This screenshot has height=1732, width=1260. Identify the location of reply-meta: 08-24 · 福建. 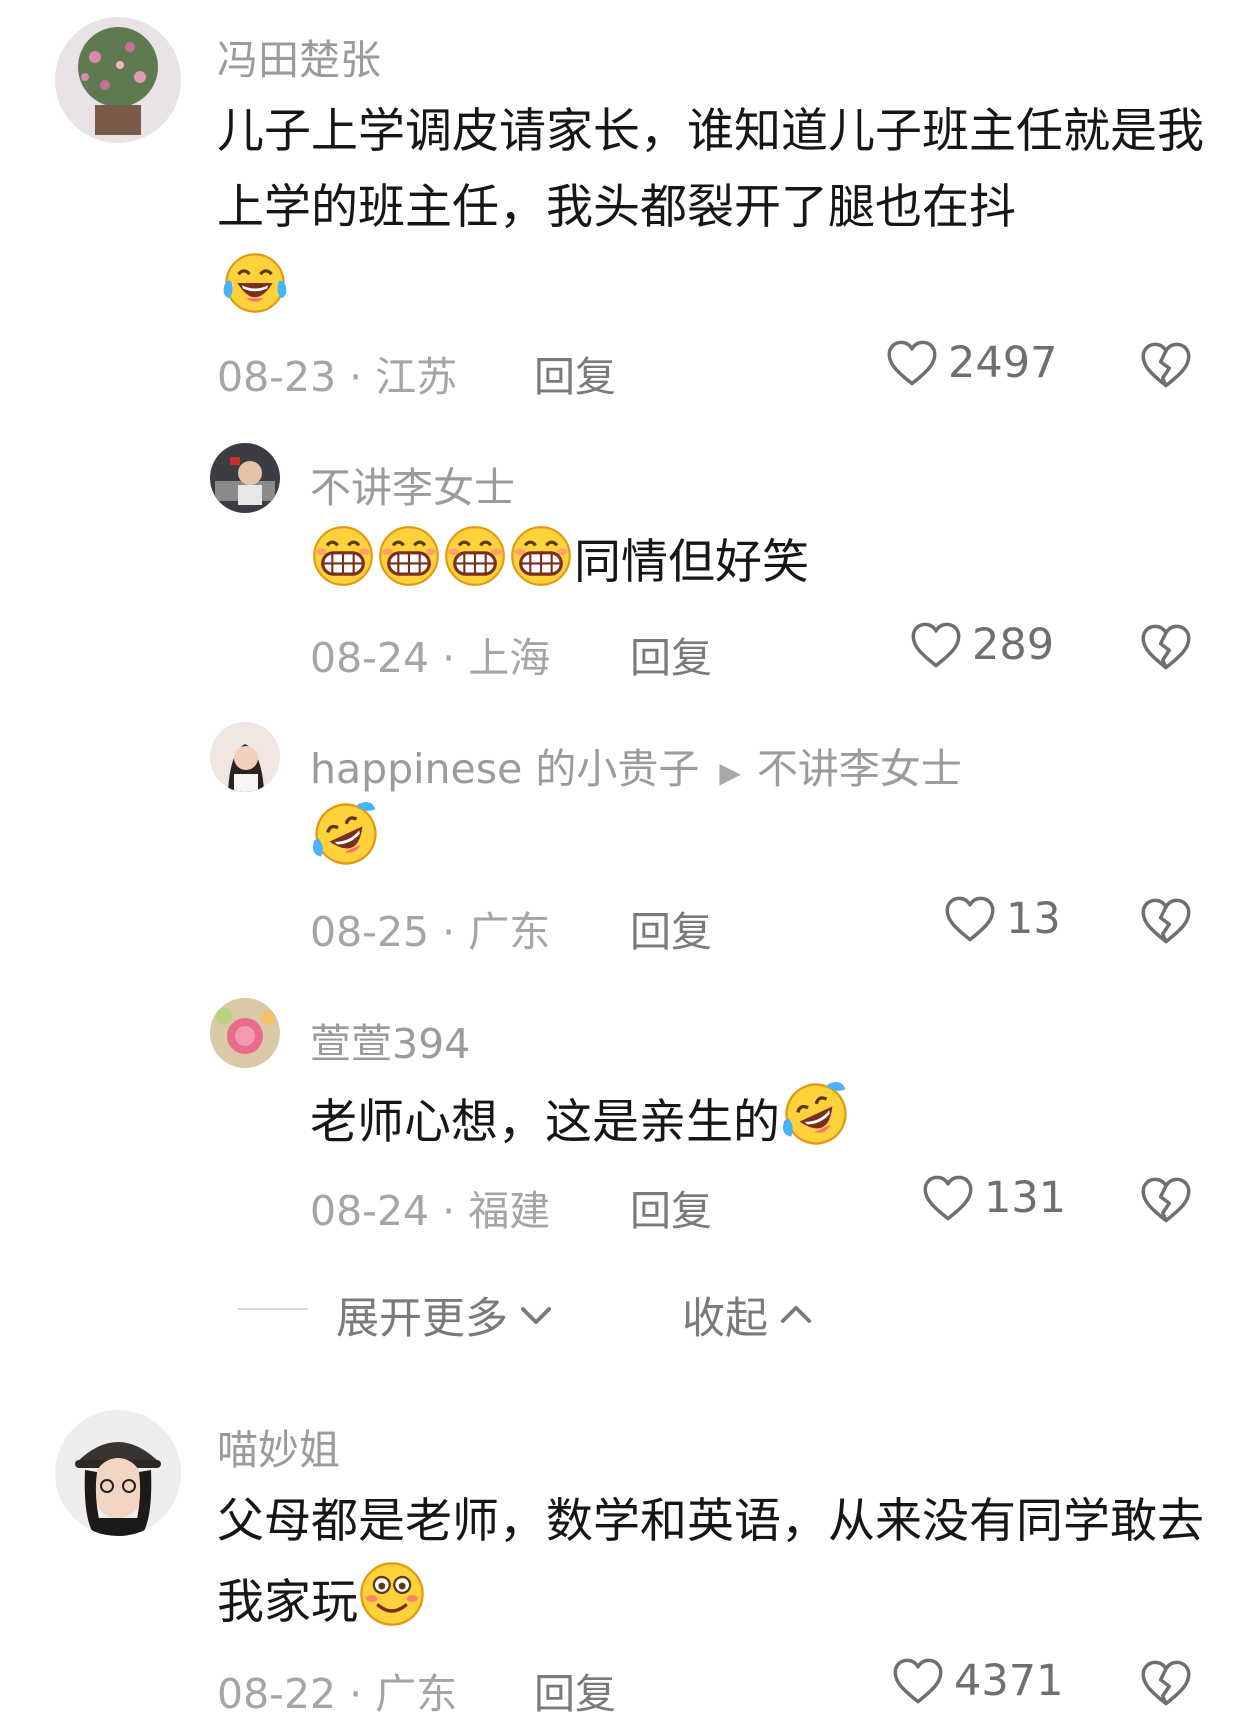
(430, 1207).